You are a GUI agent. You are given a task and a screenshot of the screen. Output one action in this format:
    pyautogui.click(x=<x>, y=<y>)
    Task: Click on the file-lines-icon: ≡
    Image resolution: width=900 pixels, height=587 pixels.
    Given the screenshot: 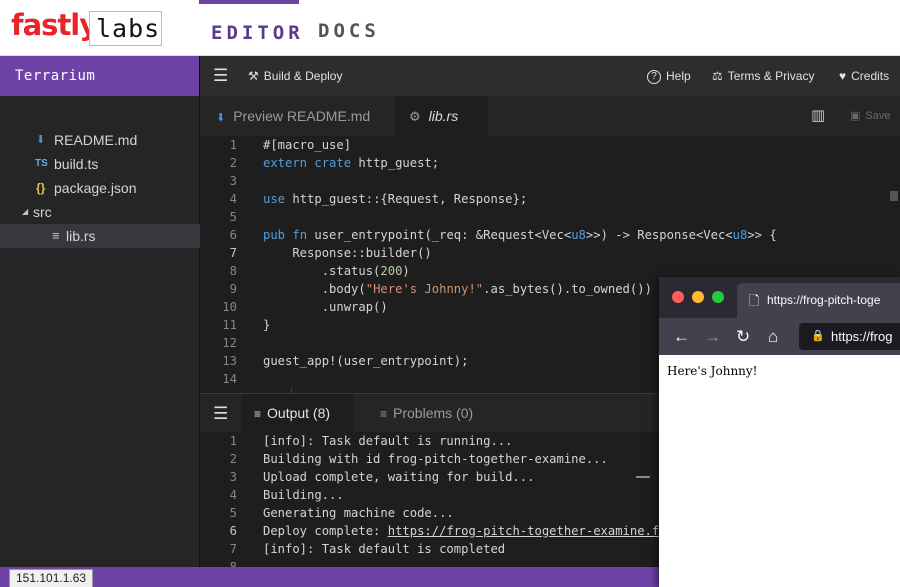 What is the action you would take?
    pyautogui.click(x=56, y=235)
    